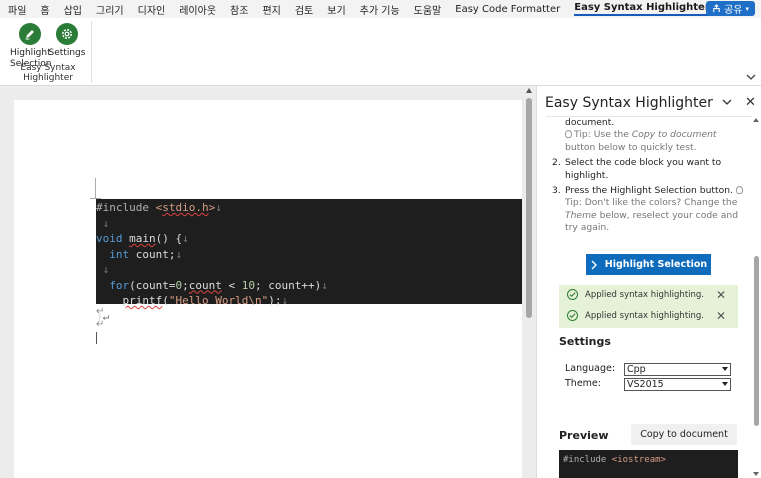 The image size is (761, 478). What do you see at coordinates (185, 285) in the screenshot?
I see `code-token: ;` at bounding box center [185, 285].